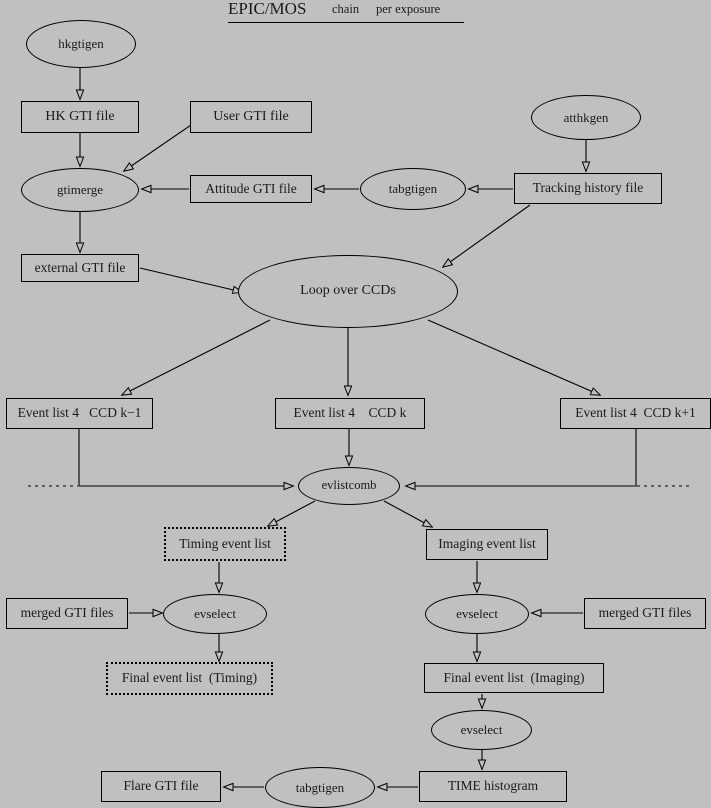 The width and height of the screenshot is (711, 808). Describe the element at coordinates (407, 513) in the screenshot. I see `edge-evlistcomb-imaging` at that location.